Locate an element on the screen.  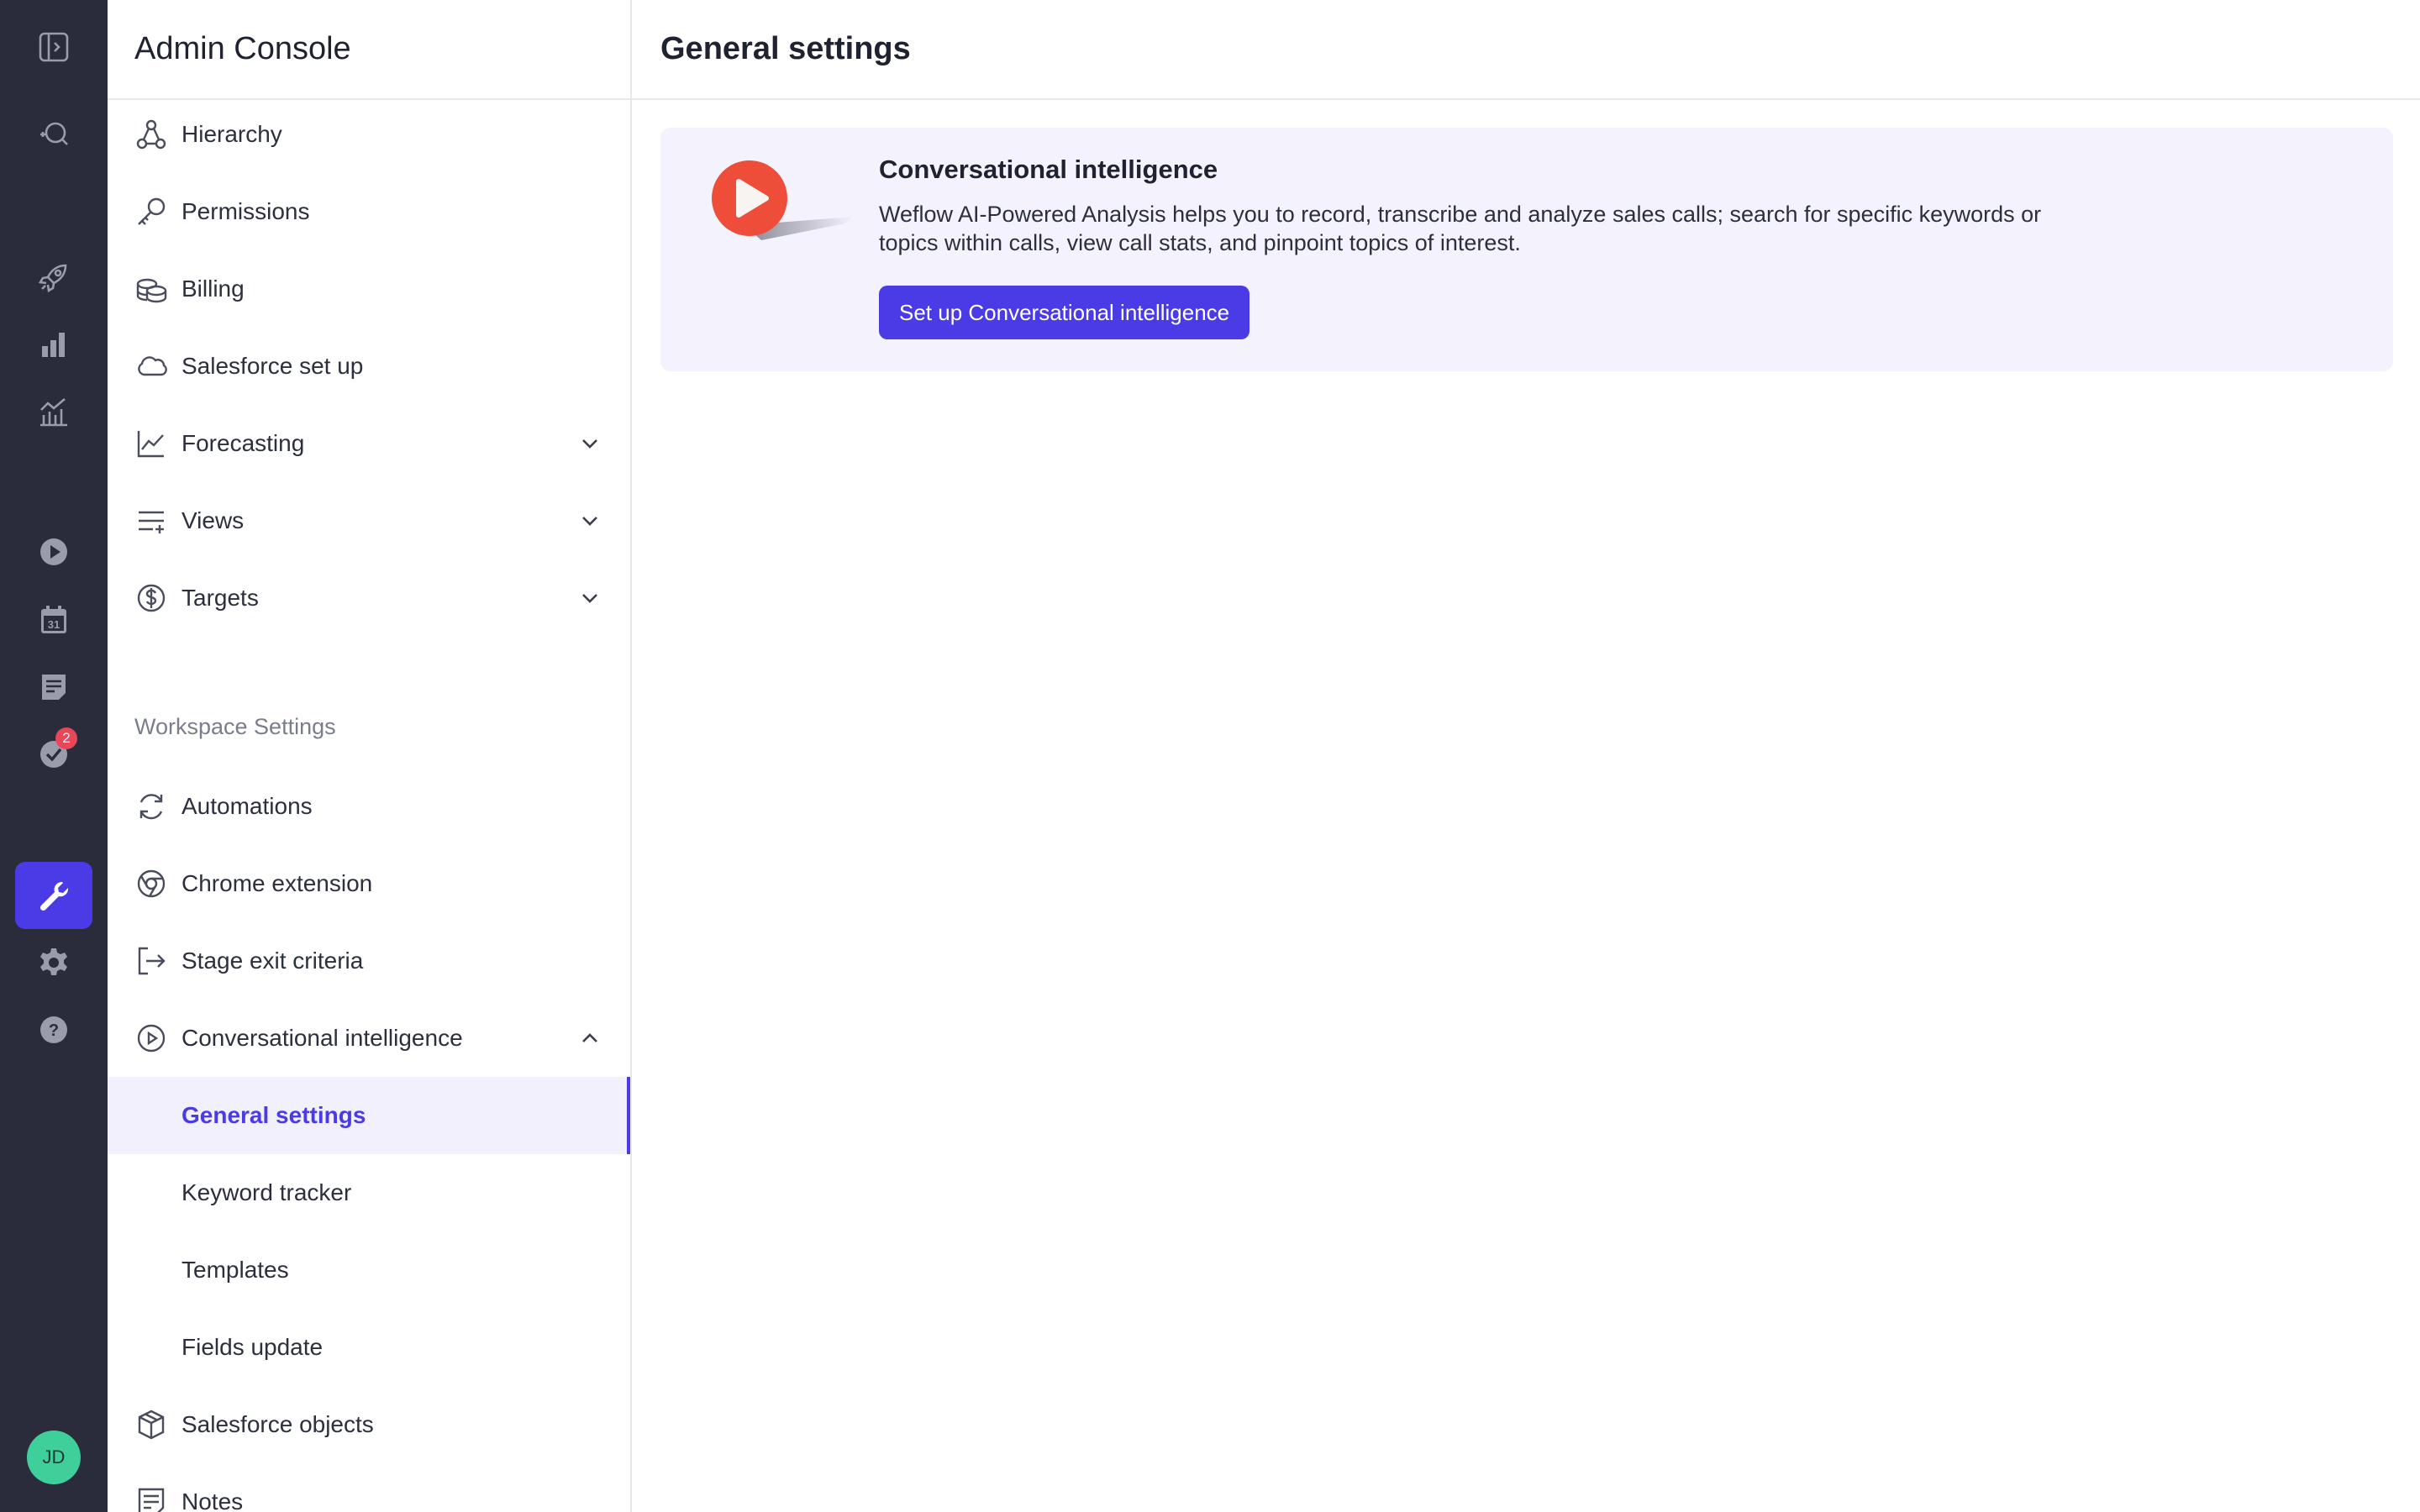
analytics-icon is located at coordinates (53, 411).